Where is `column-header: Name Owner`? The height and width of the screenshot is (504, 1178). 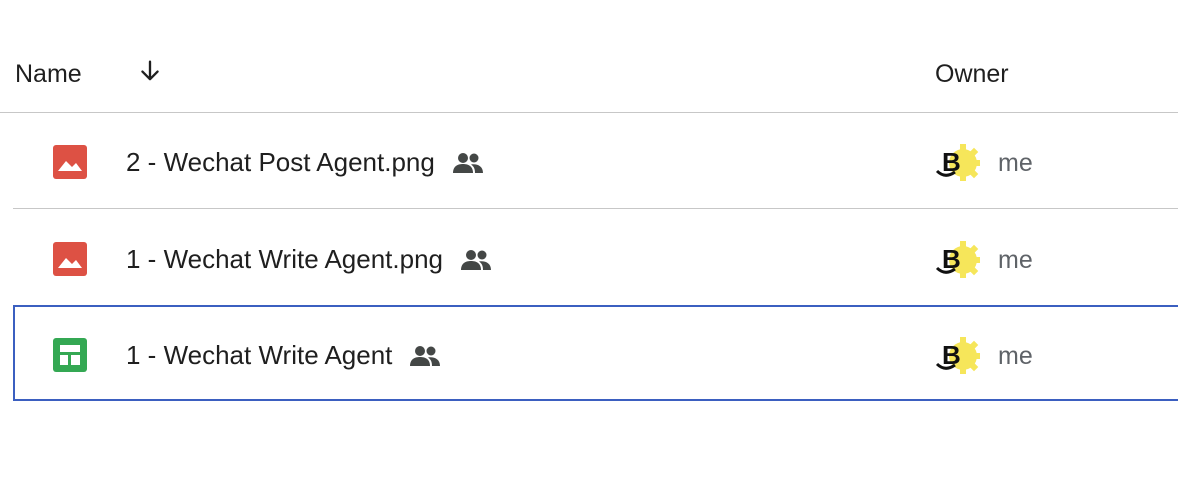
column-header: Name Owner is located at coordinates (589, 75).